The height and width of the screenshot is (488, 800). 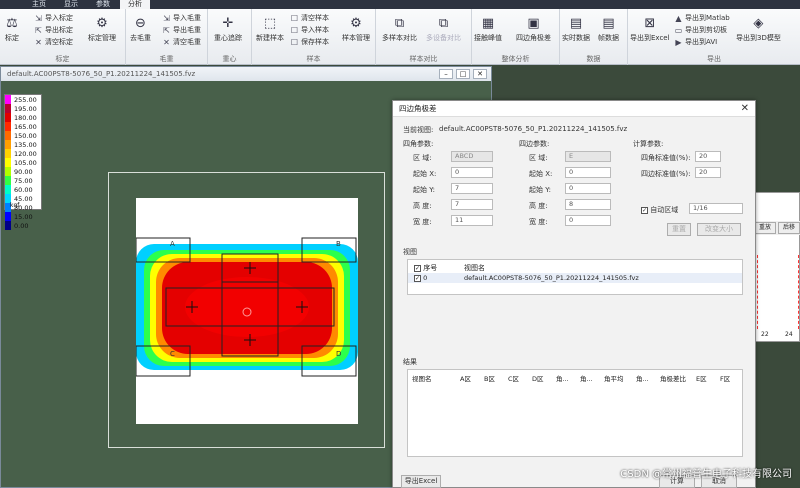 What do you see at coordinates (472, 188) in the screenshot?
I see `corner-start-y-input: 7` at bounding box center [472, 188].